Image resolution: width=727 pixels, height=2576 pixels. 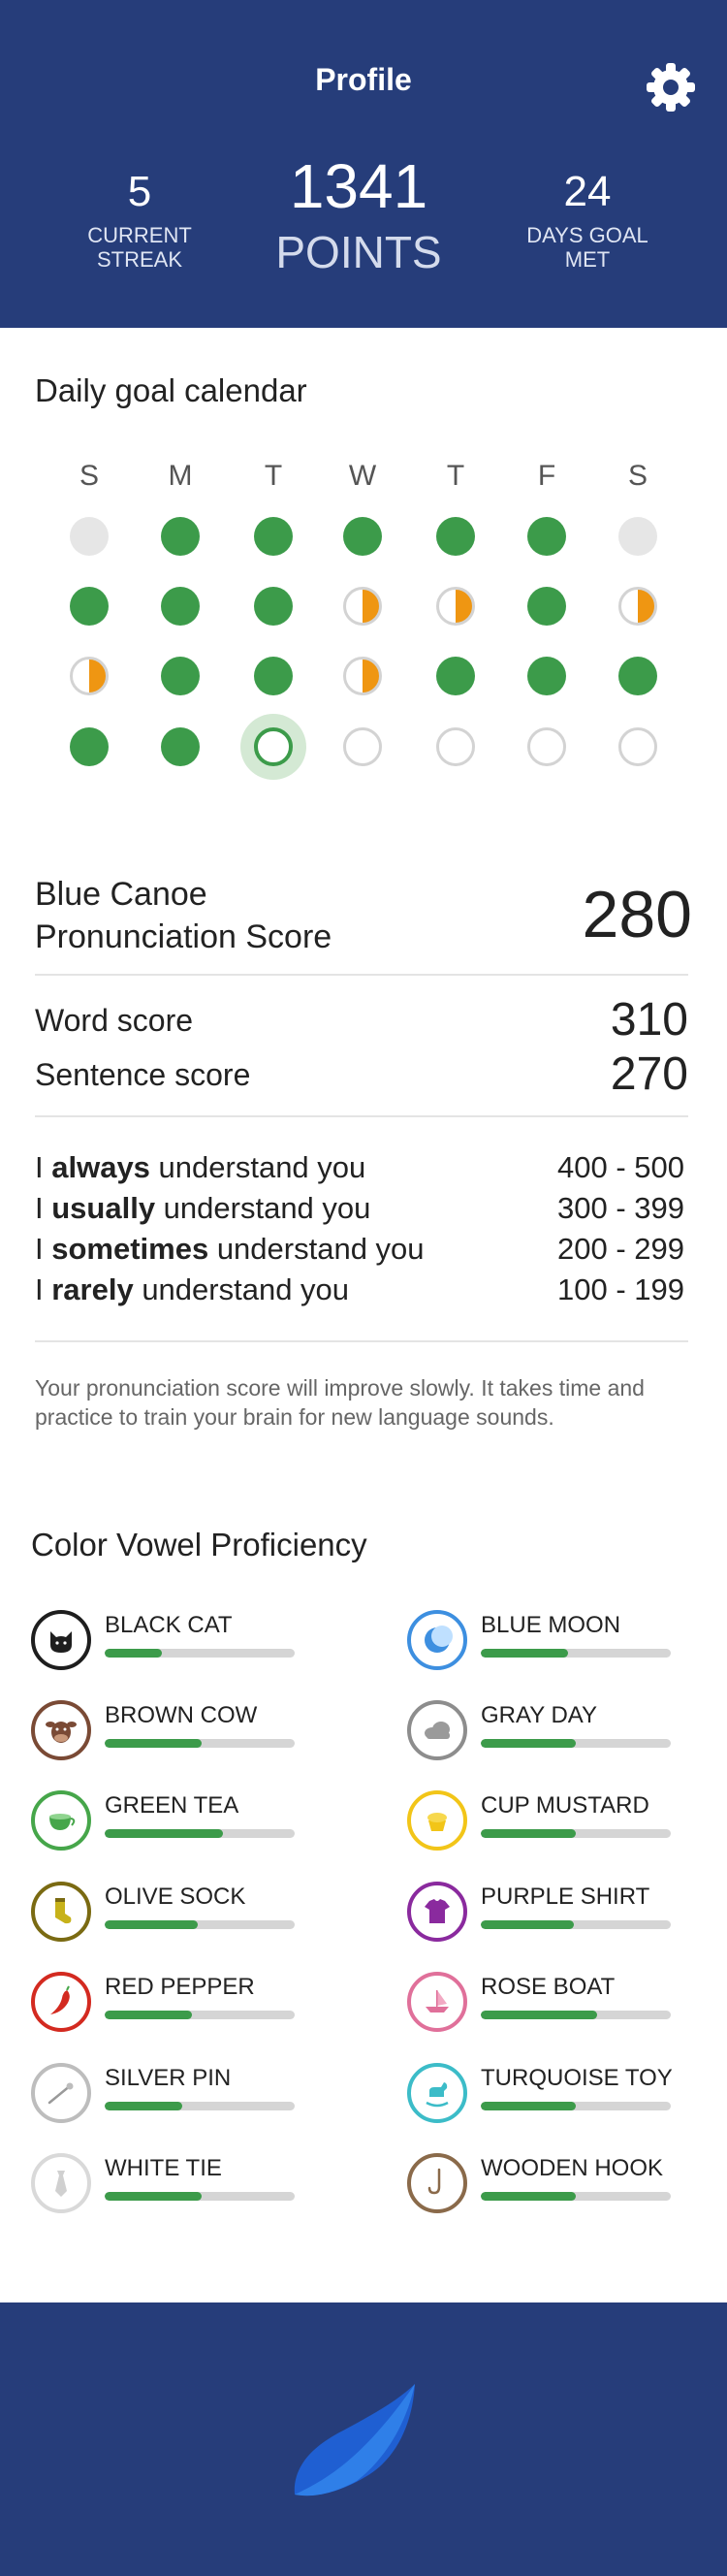 What do you see at coordinates (164, 2168) in the screenshot?
I see `vowel-name: WHITE TIE` at bounding box center [164, 2168].